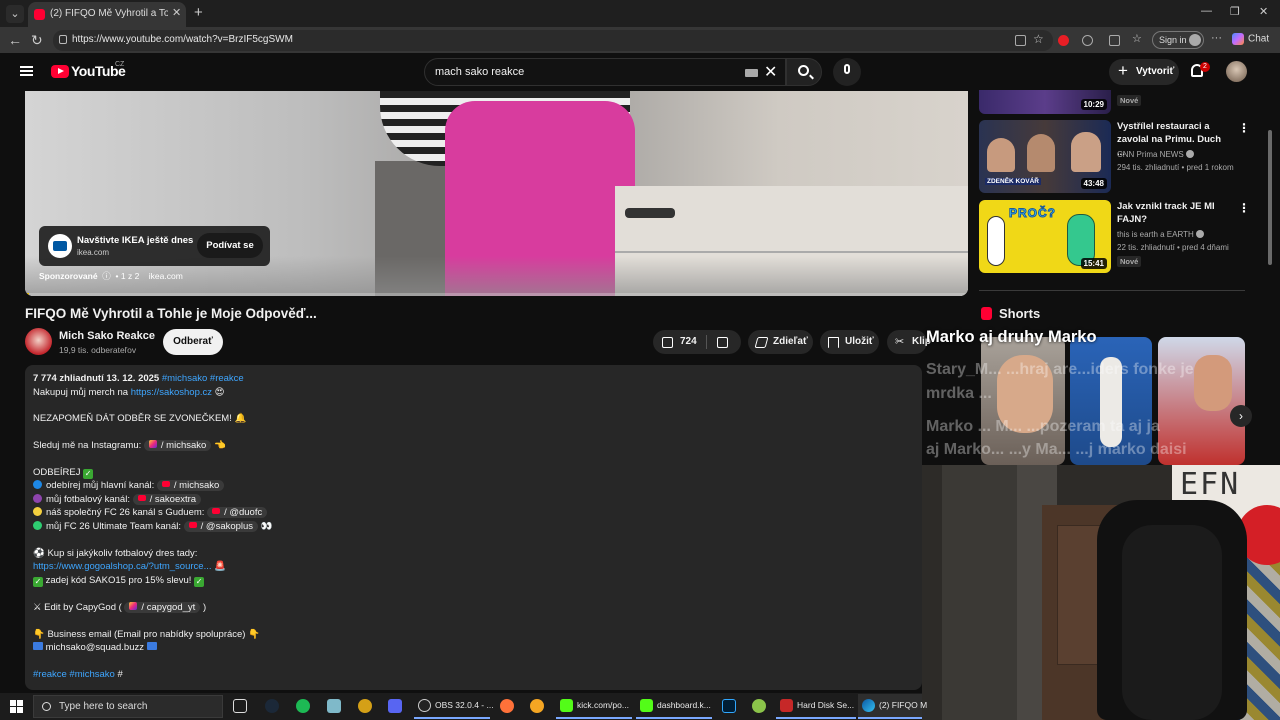  What do you see at coordinates (1114, 40) in the screenshot?
I see `favorites-icon` at bounding box center [1114, 40].